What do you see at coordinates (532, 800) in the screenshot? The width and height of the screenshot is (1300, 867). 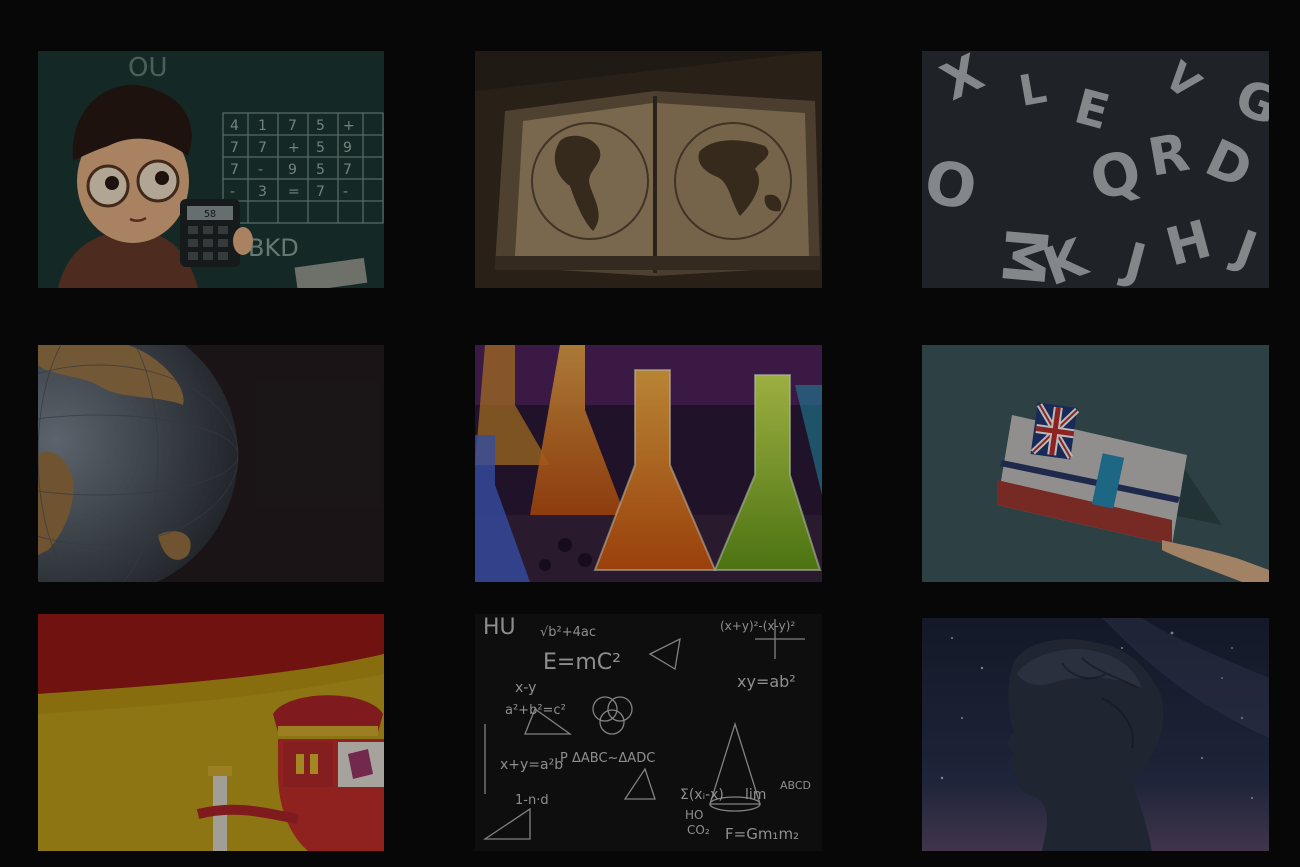 I see `chalk-formula: 1-n·d` at bounding box center [532, 800].